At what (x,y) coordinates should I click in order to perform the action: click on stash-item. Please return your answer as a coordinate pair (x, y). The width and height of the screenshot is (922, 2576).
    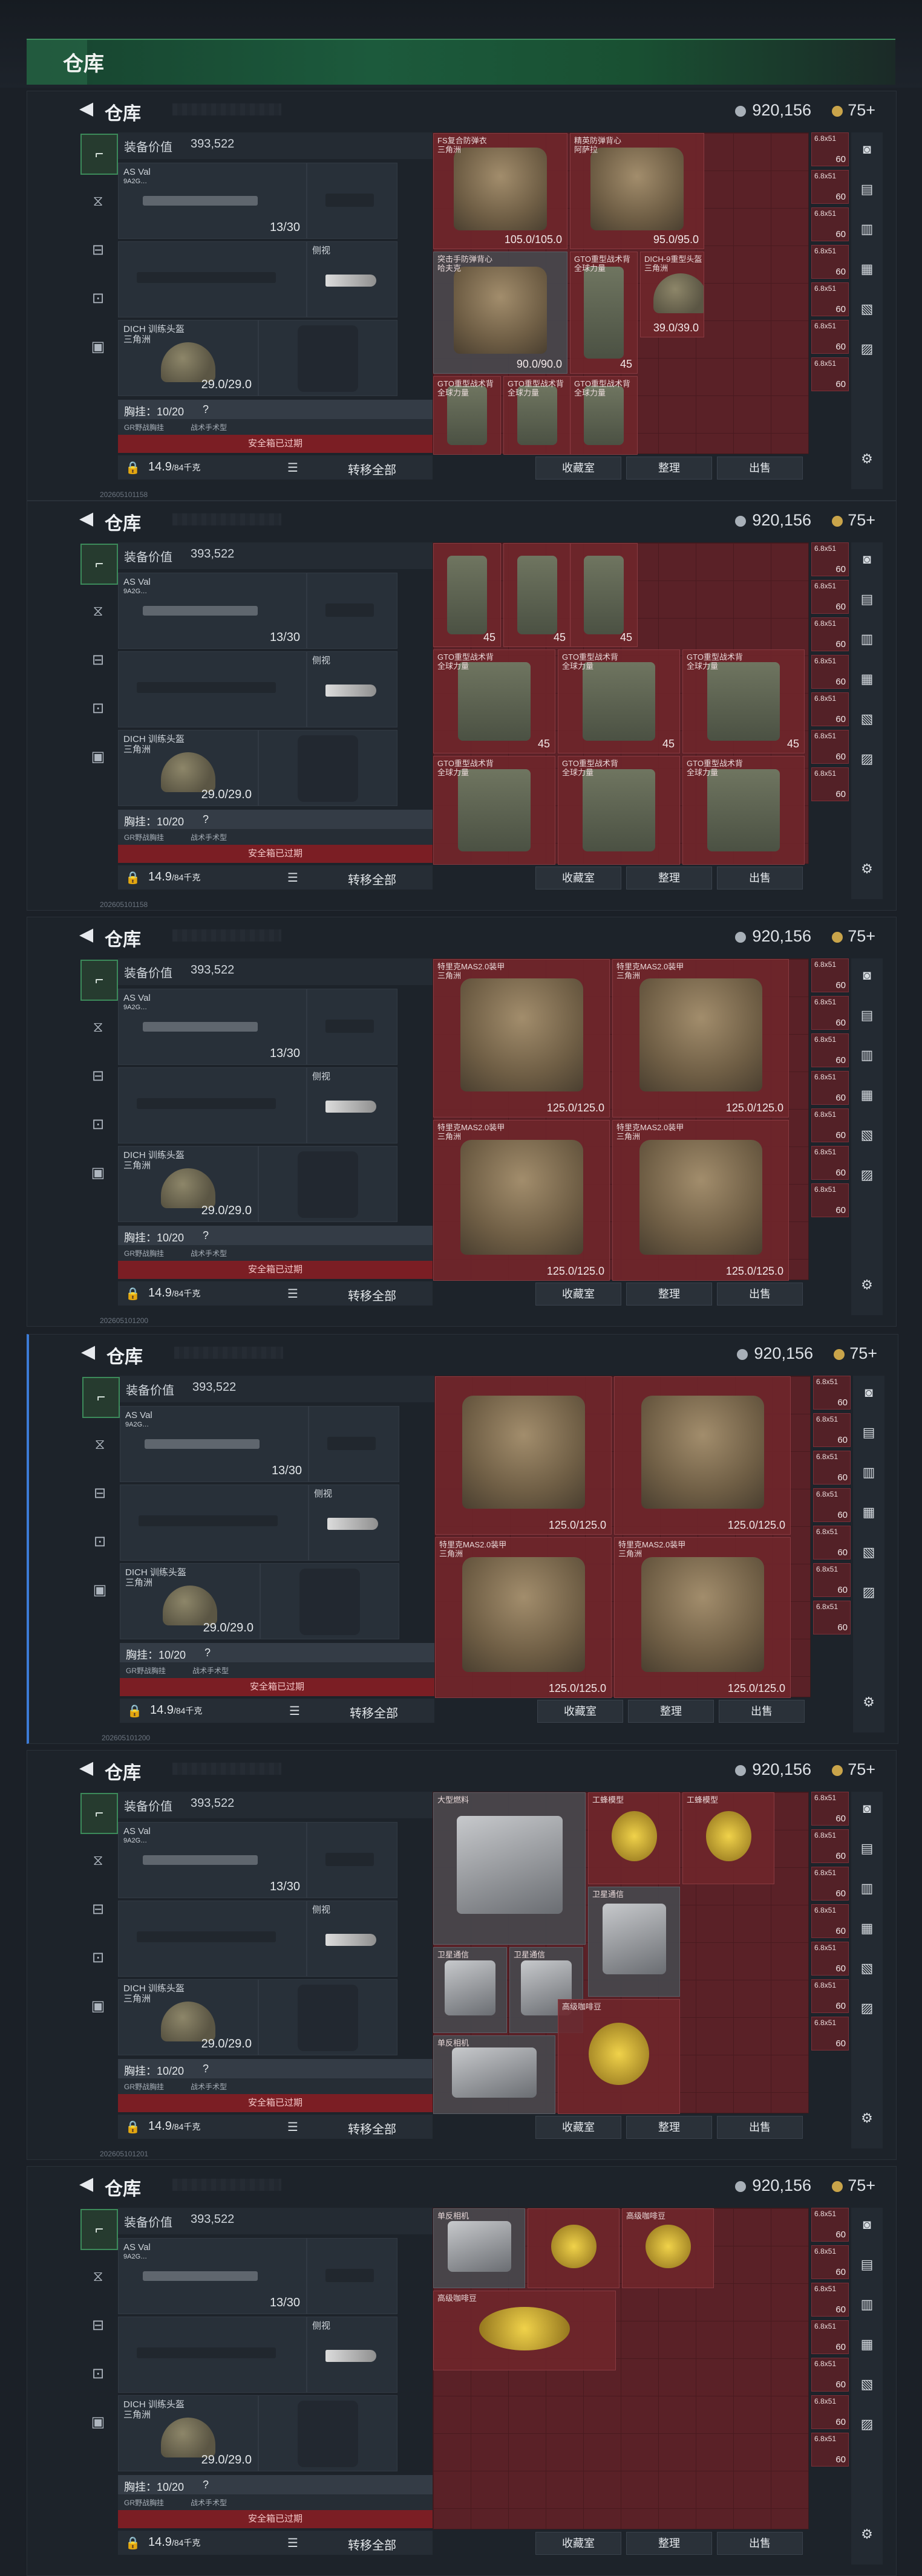
    Looking at the image, I should click on (574, 2248).